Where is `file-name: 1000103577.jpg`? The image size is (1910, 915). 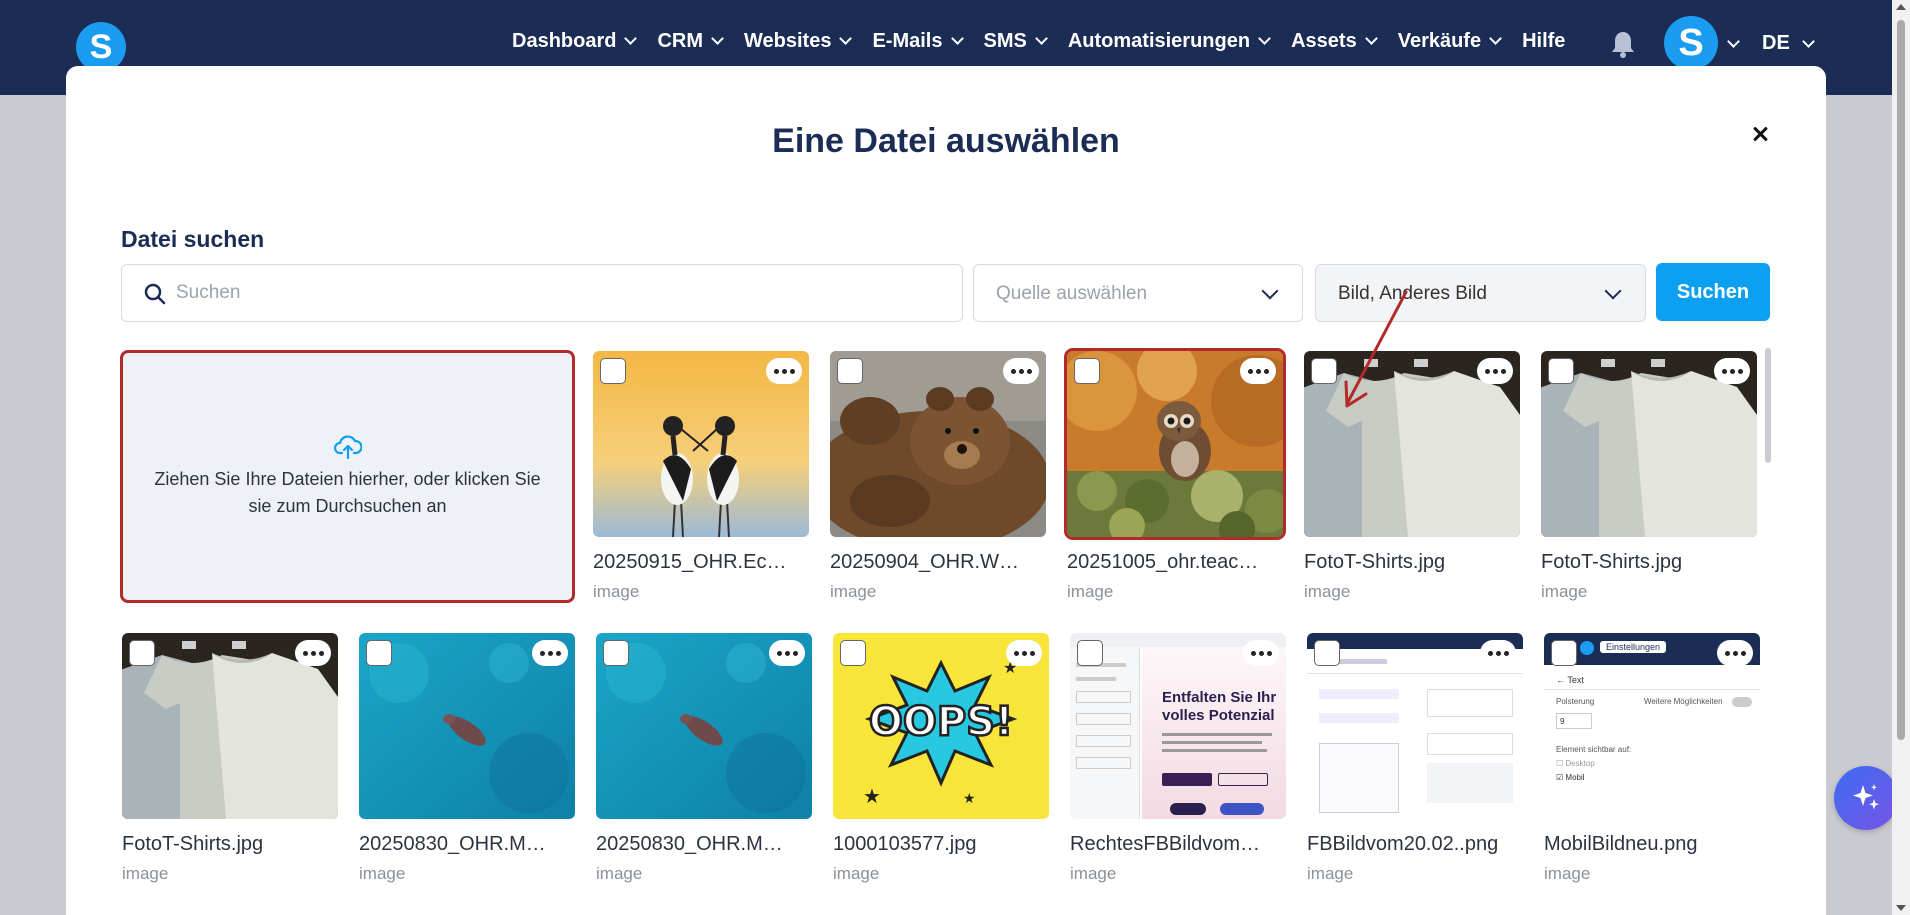
file-name: 1000103577.jpg is located at coordinates (905, 844).